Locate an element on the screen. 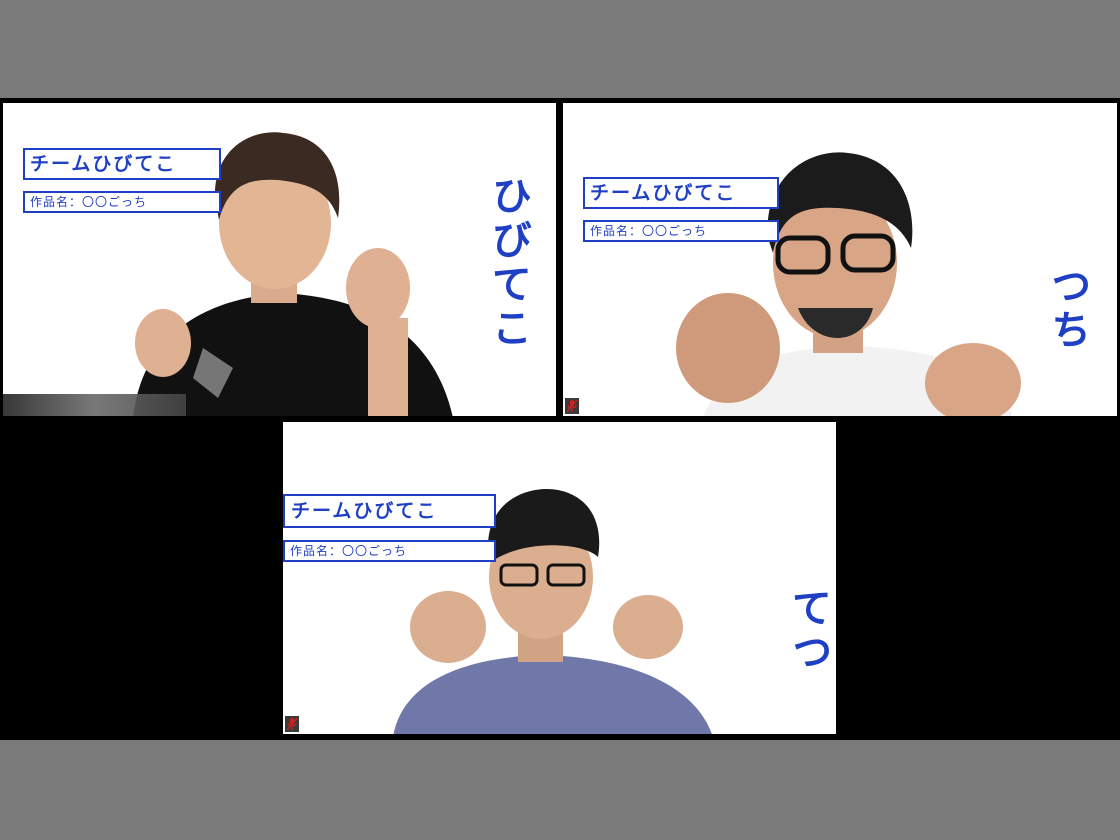 The image size is (1120, 840). vertical-name: ひびてこ is located at coordinates (508, 263).